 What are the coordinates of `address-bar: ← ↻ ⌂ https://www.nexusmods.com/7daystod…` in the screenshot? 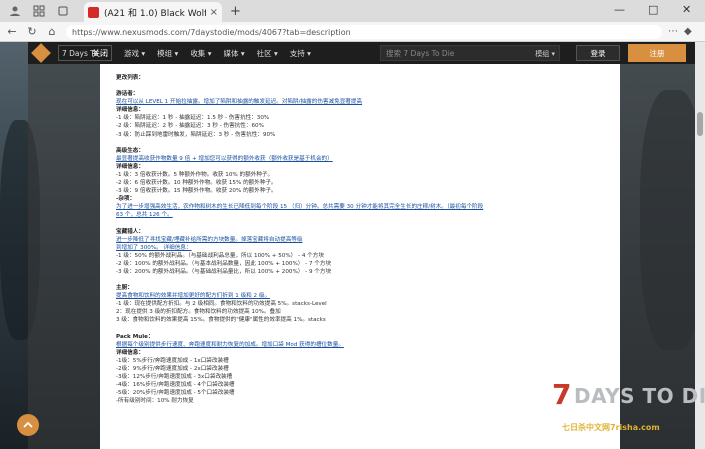 It's located at (352, 32).